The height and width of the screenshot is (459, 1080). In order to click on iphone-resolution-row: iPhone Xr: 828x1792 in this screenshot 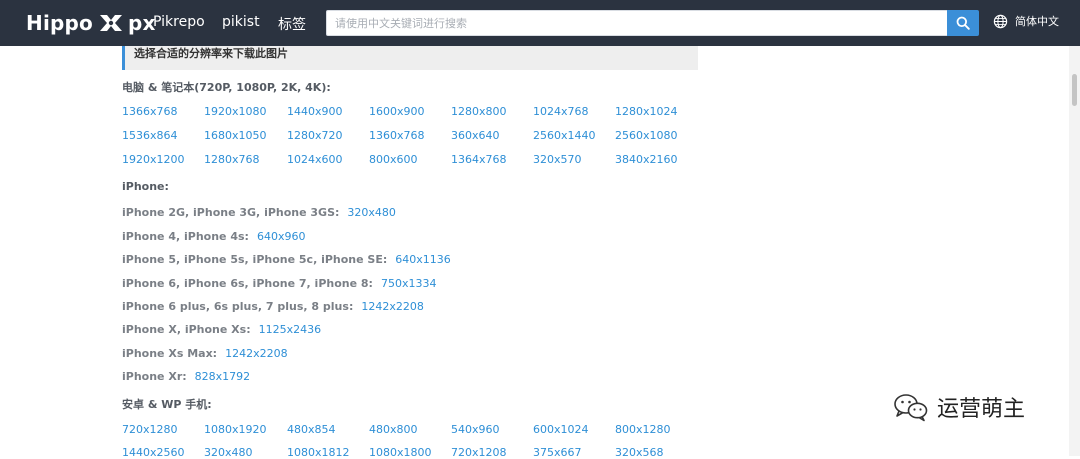, I will do `click(186, 376)`.